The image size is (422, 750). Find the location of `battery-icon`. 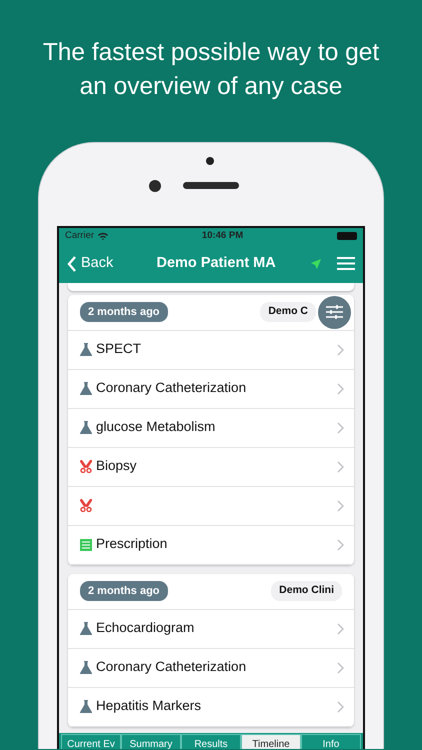

battery-icon is located at coordinates (347, 236).